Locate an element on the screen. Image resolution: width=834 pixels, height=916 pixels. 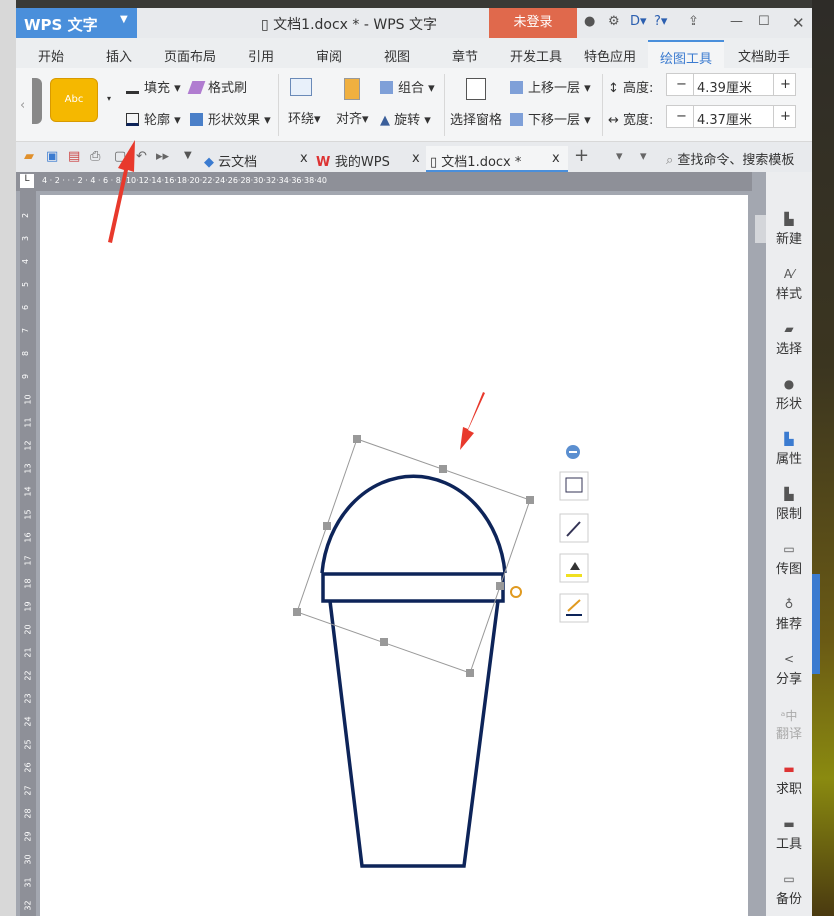
command-search: ⌕ 查找命令、搜索模板 is located at coordinates (730, 158).